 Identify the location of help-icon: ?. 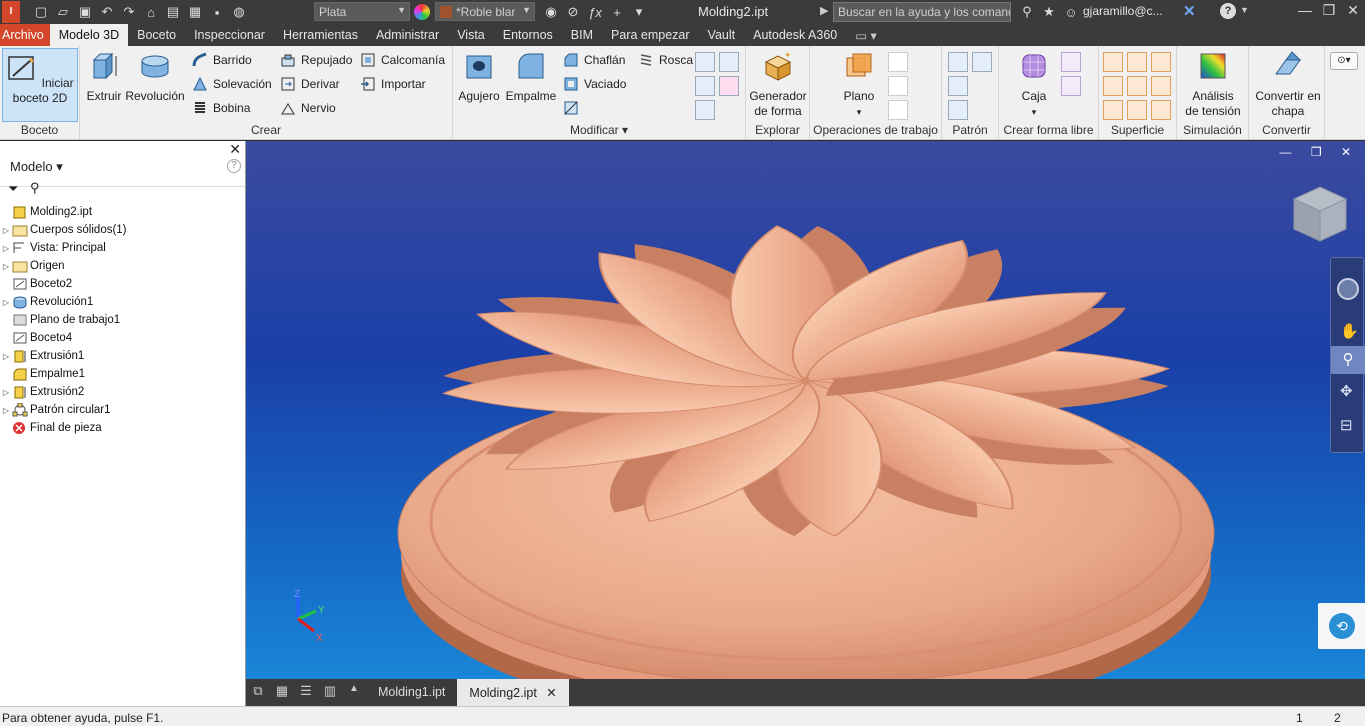
(1228, 11).